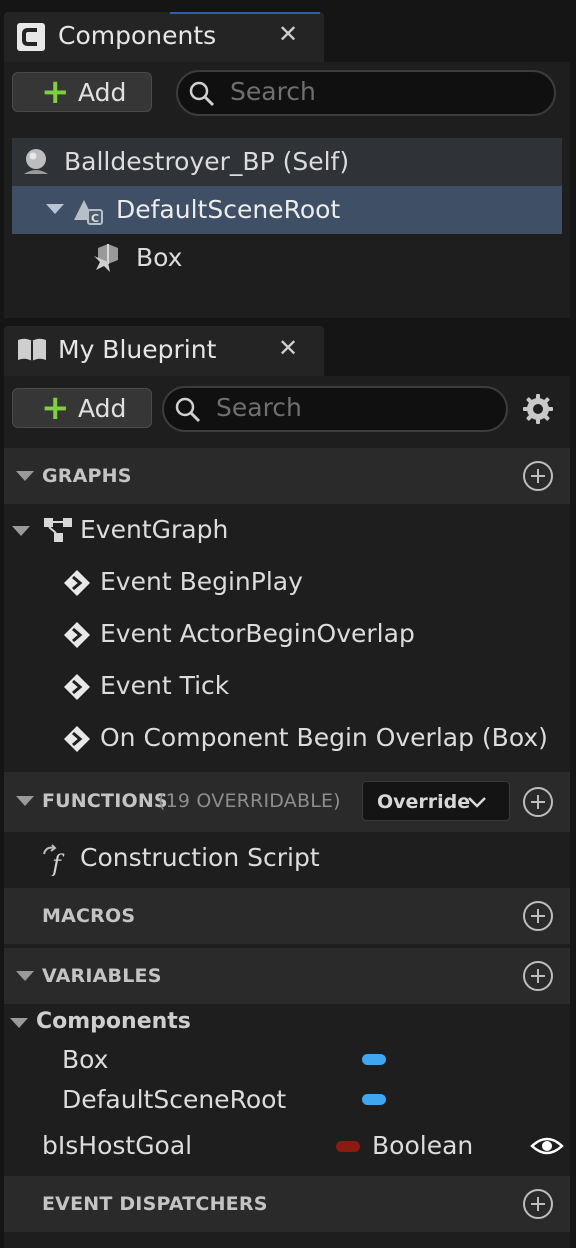 The width and height of the screenshot is (576, 1248). Describe the element at coordinates (287, 976) in the screenshot. I see `variables-section-header: VARIABLES` at that location.